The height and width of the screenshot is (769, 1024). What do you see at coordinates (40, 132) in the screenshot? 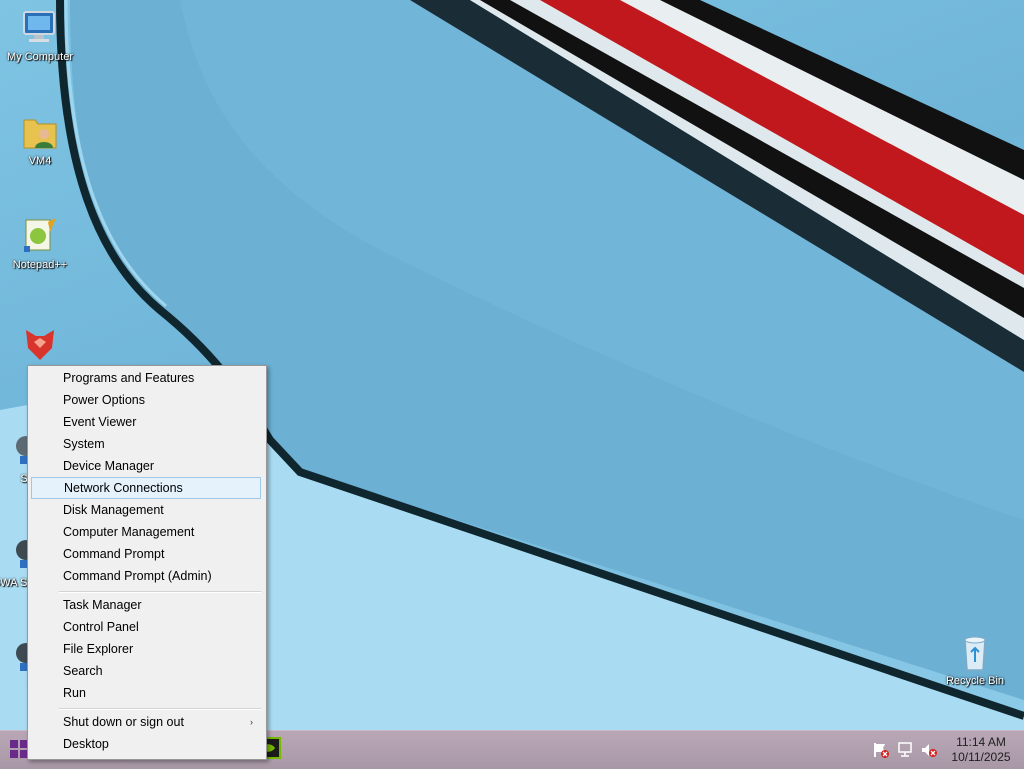
I see `user-folder-icon` at bounding box center [40, 132].